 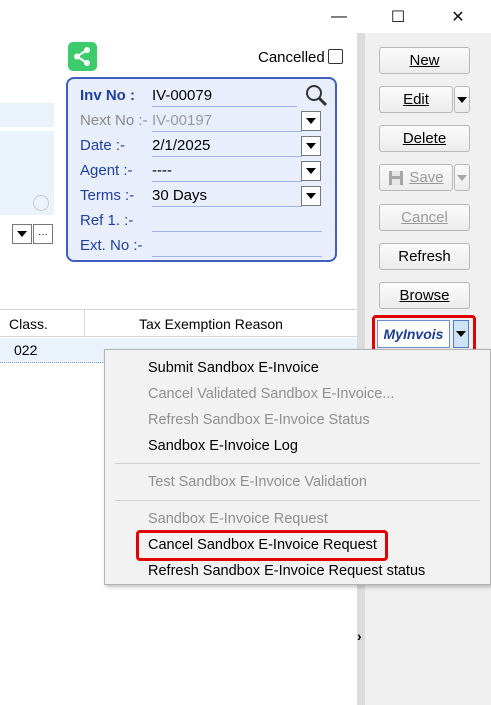 I want to click on ref-label: Ref 1. :-, so click(x=107, y=220).